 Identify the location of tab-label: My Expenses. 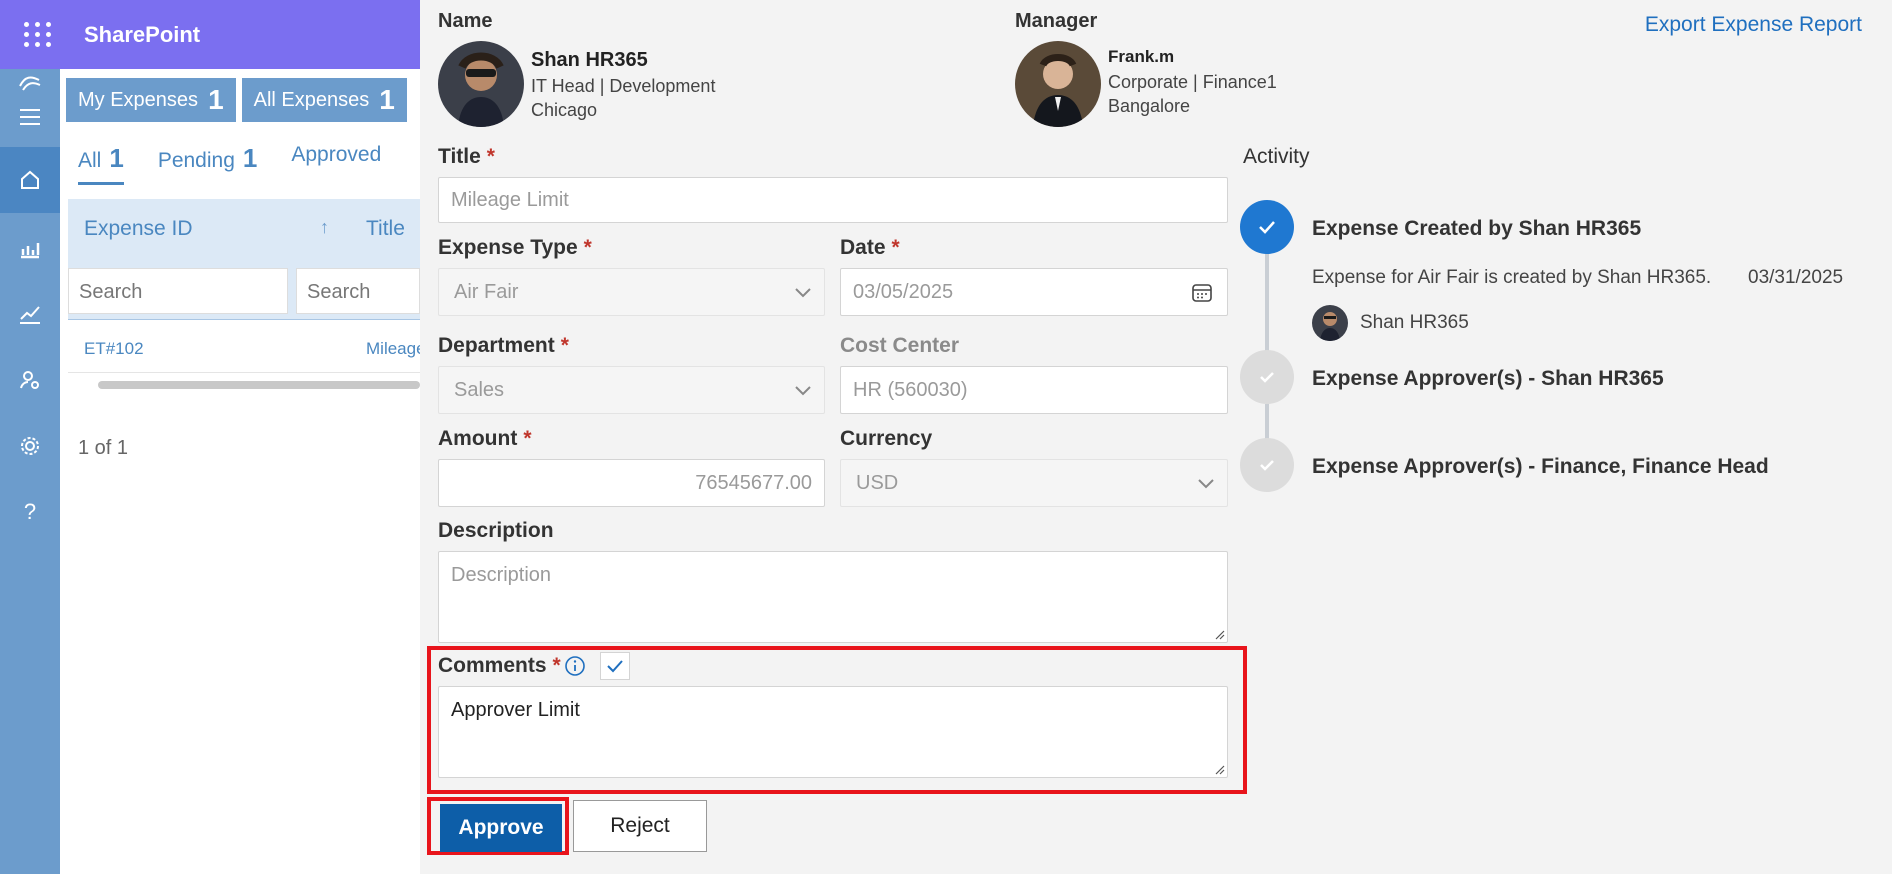
(138, 99).